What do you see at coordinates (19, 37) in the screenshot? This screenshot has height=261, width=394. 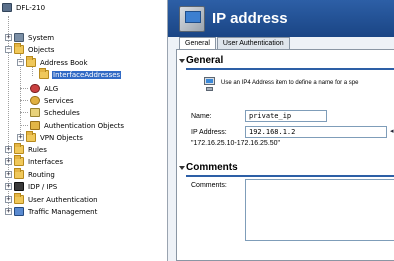 I see `system-icon` at bounding box center [19, 37].